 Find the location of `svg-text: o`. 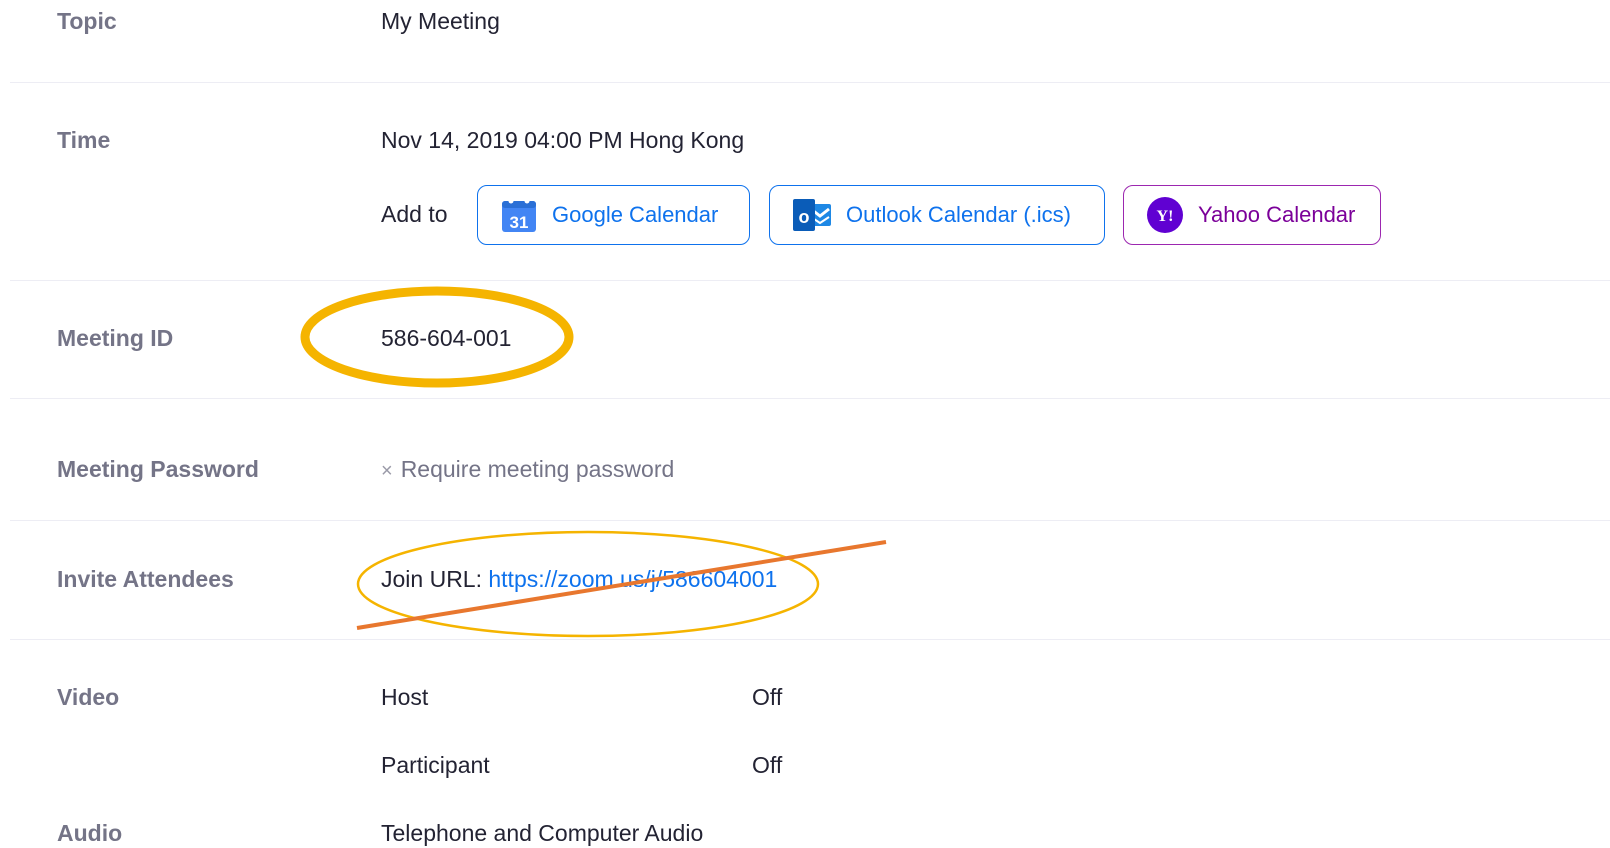

svg-text: o is located at coordinates (804, 217).